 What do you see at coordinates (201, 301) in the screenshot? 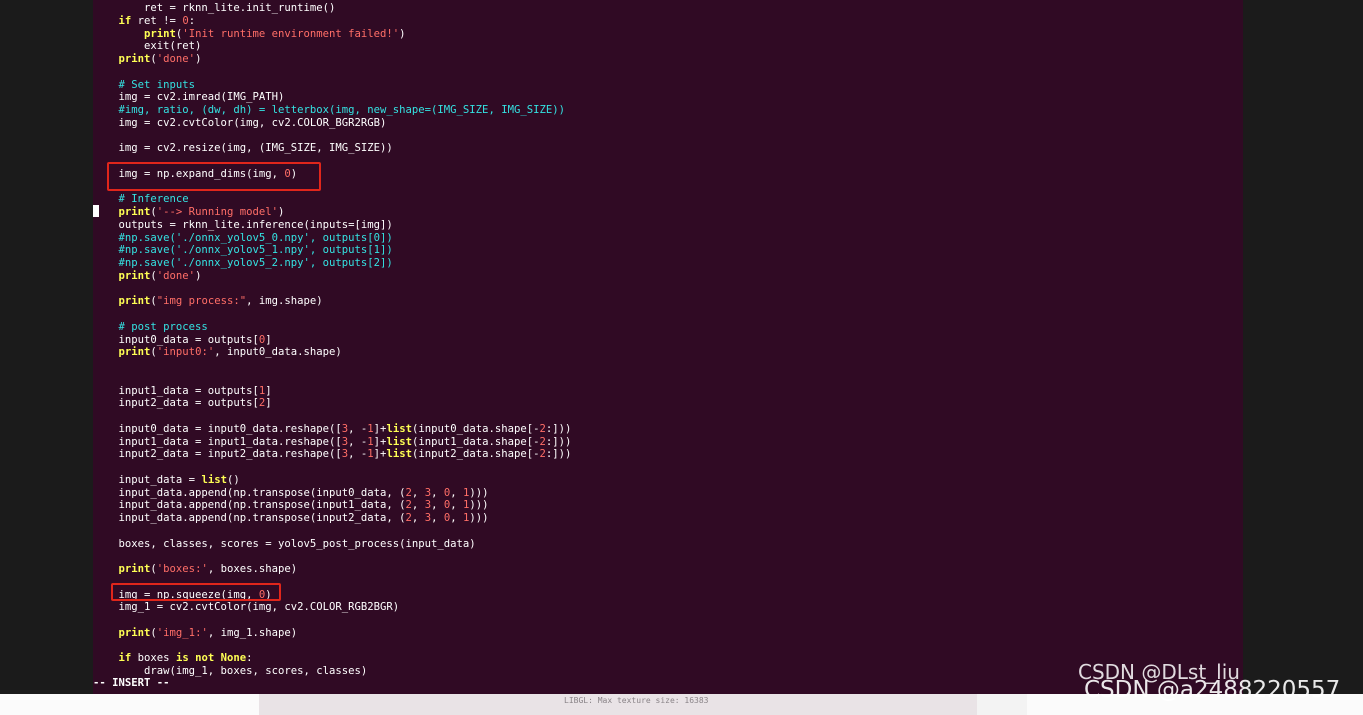
I see `code-token: "img process:"` at bounding box center [201, 301].